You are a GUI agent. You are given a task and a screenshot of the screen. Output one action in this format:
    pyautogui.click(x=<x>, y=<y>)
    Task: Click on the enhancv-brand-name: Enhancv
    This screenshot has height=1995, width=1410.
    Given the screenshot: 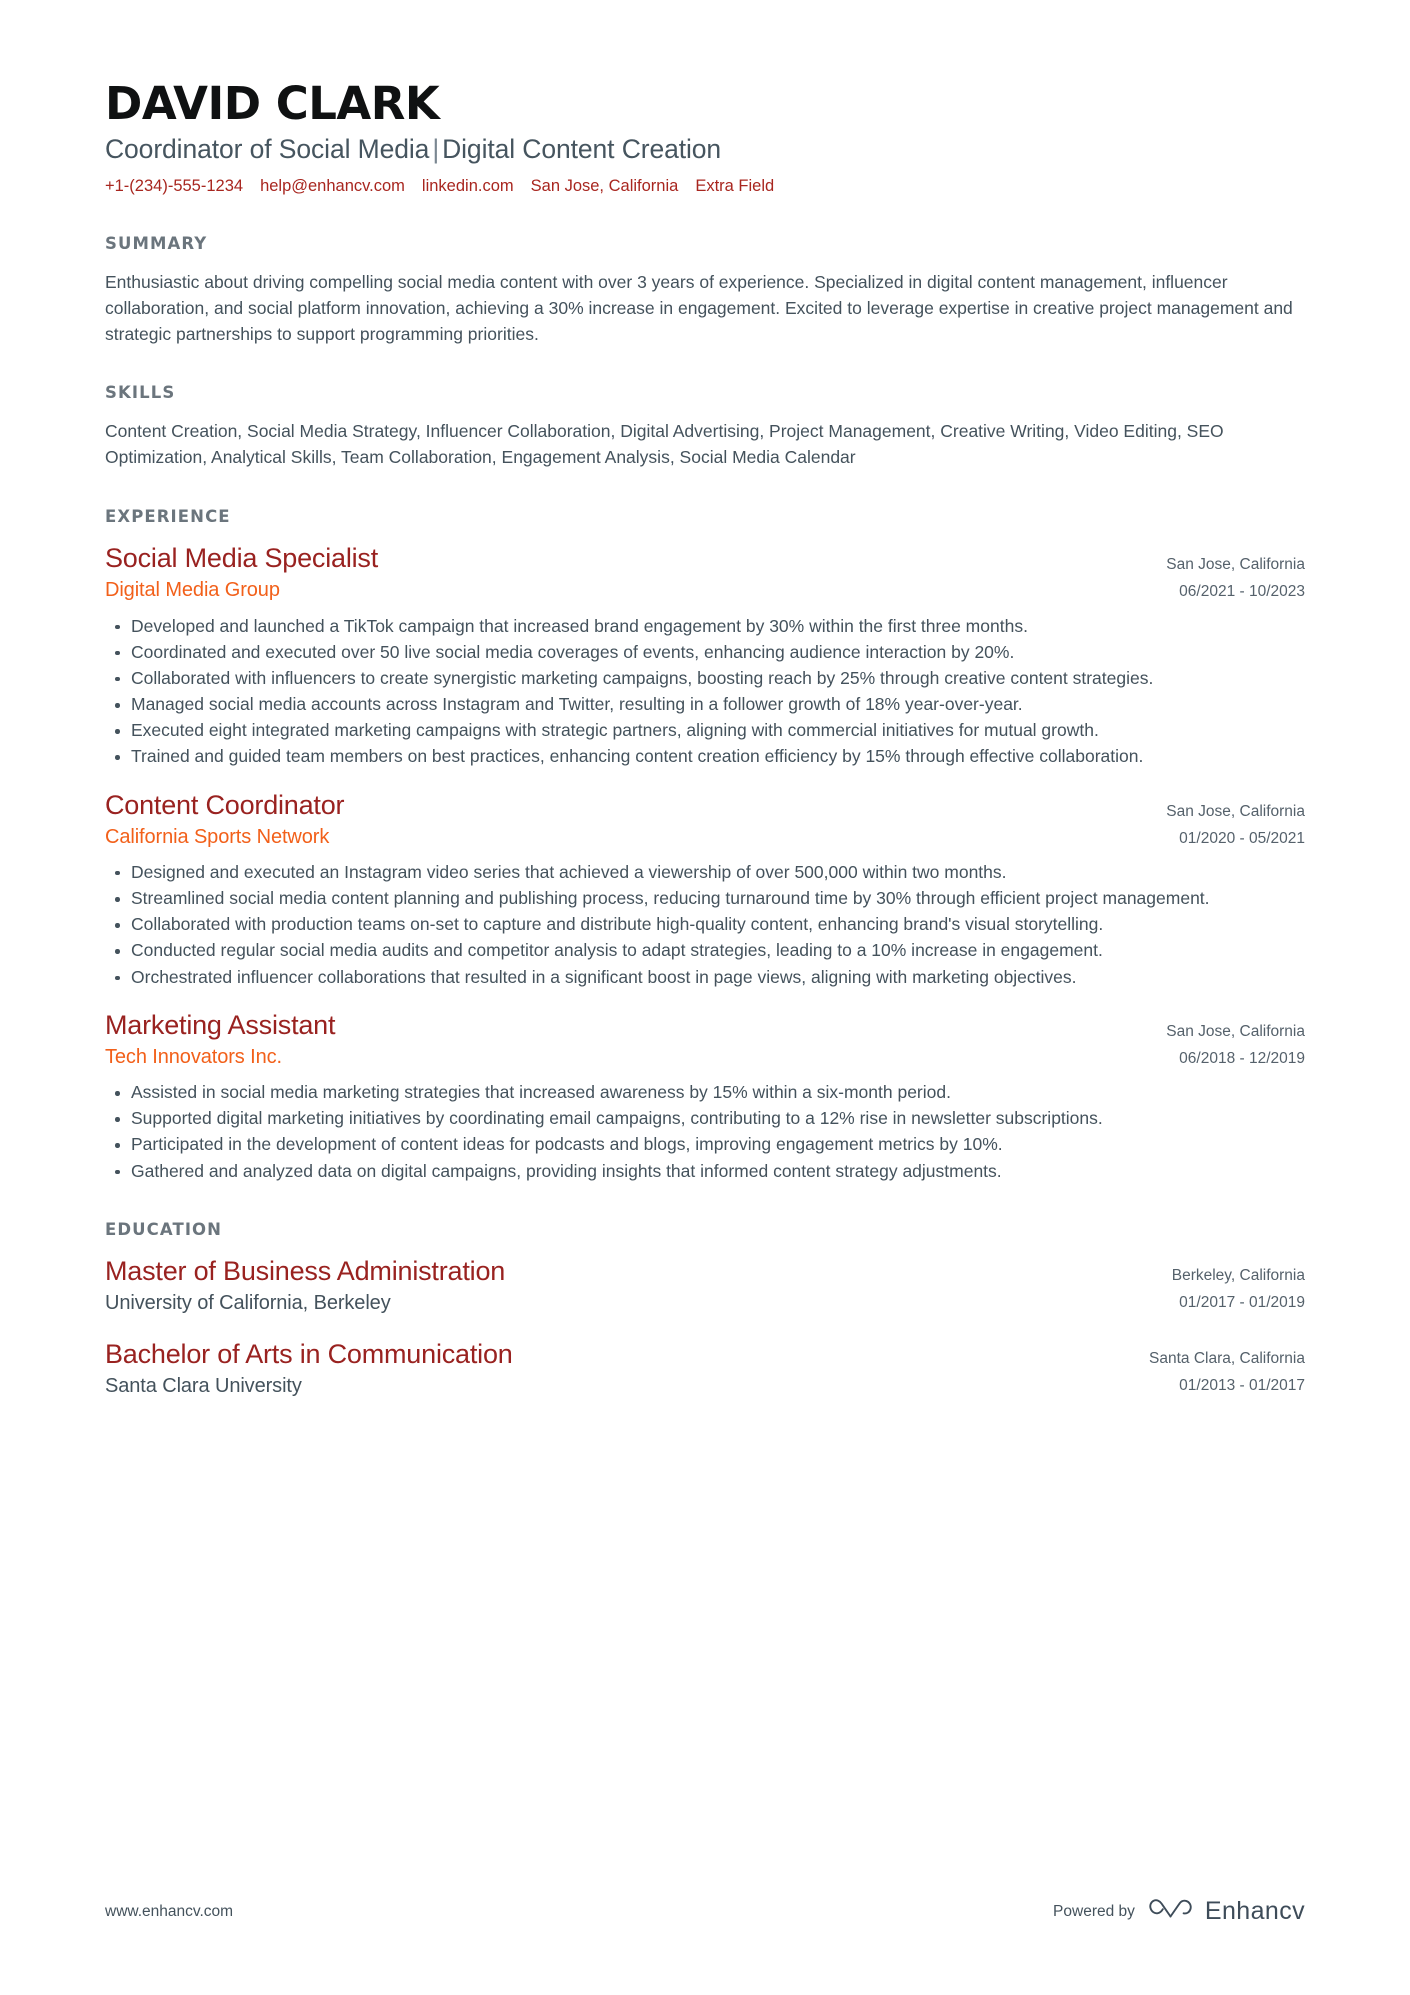 What is the action you would take?
    pyautogui.click(x=1254, y=1911)
    